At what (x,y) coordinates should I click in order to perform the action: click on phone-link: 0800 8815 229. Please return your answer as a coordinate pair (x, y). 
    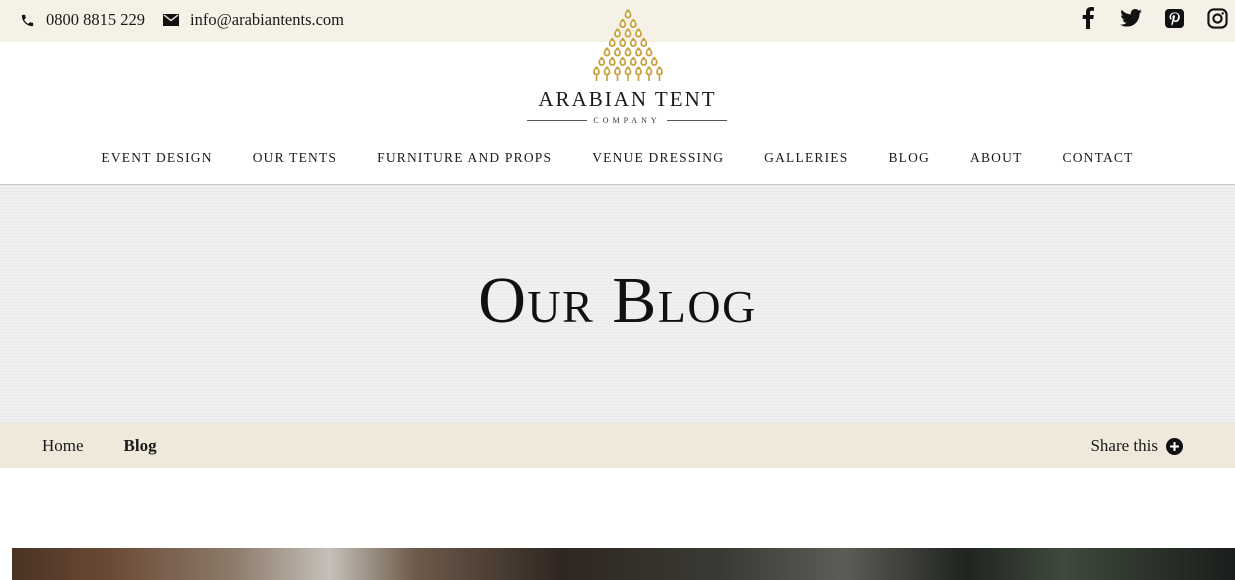
    Looking at the image, I should click on (82, 20).